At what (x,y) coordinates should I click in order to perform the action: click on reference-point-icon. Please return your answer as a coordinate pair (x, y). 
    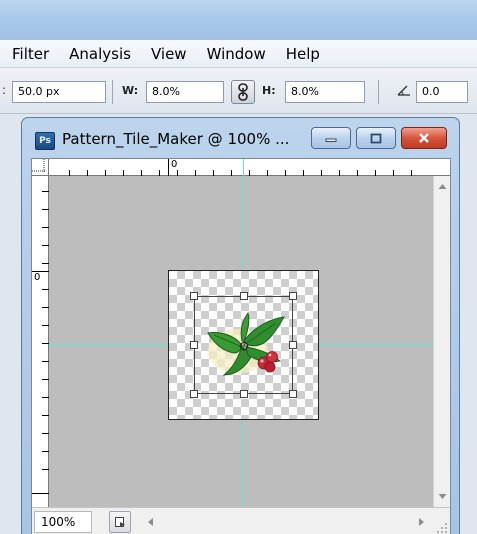
    Looking at the image, I should click on (244, 346).